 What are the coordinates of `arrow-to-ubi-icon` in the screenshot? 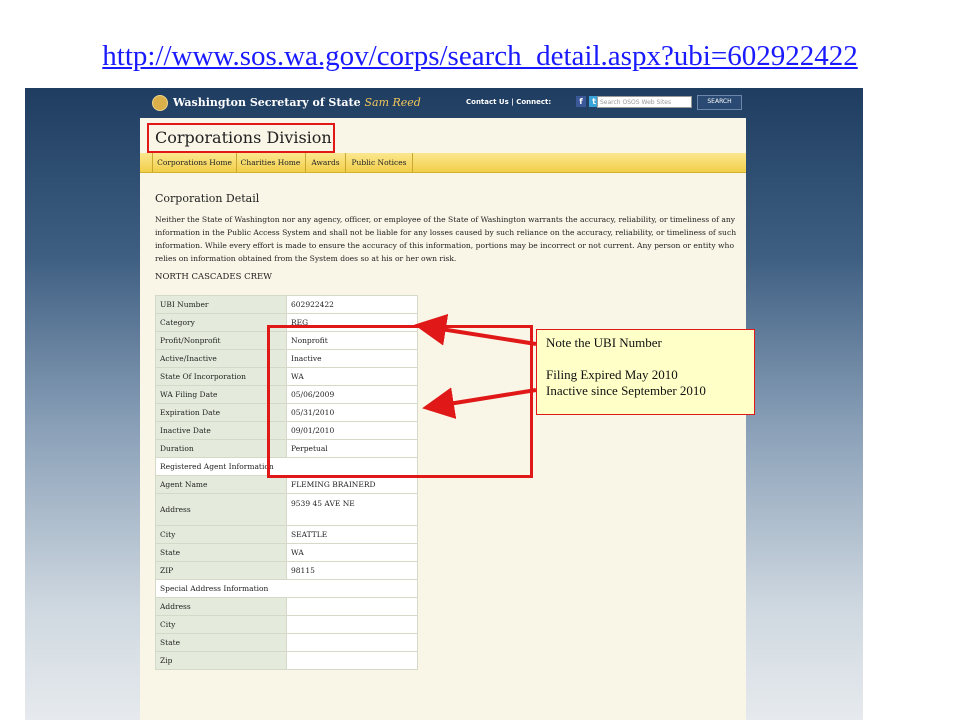 It's located at (475, 329).